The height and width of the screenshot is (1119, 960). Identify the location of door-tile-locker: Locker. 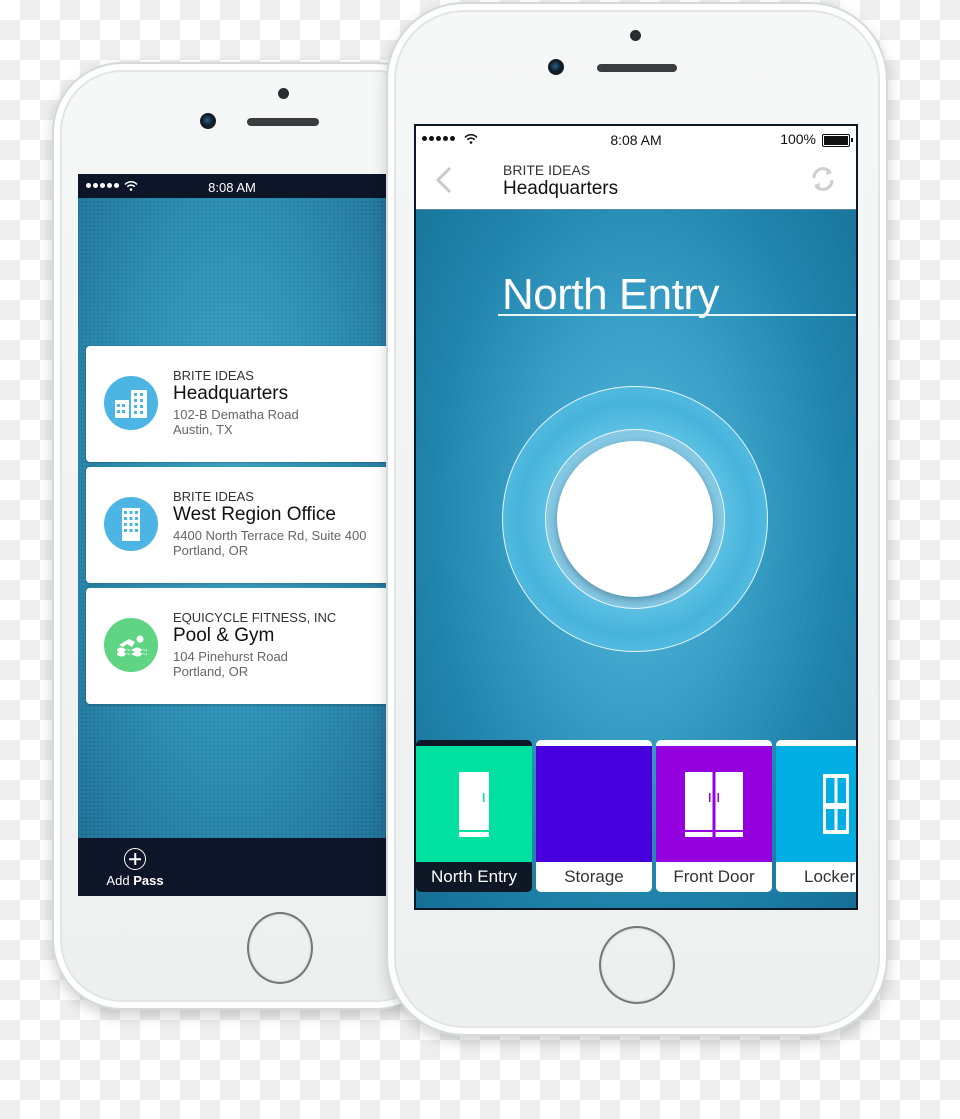
(816, 816).